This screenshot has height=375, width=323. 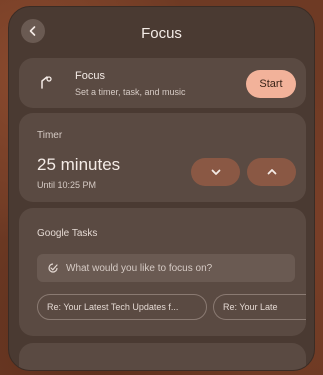 I want to click on increase-timer-button, so click(x=271, y=172).